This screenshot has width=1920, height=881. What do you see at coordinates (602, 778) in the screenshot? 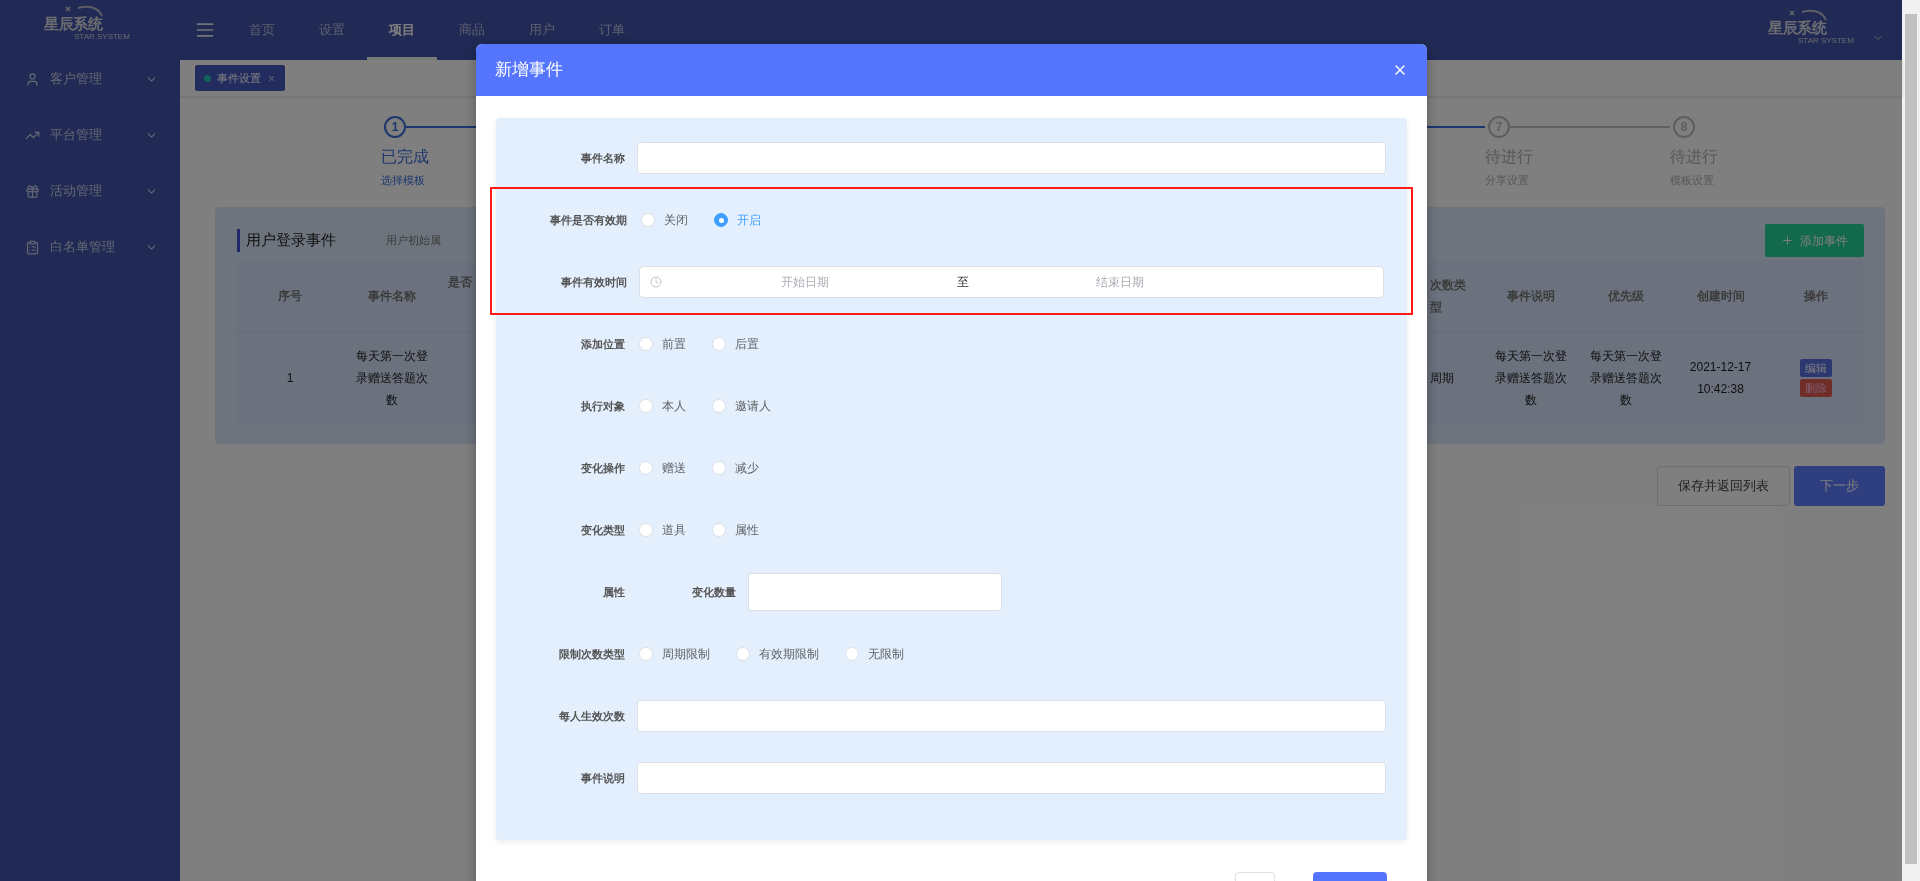
I see `field-label: 事件说明` at bounding box center [602, 778].